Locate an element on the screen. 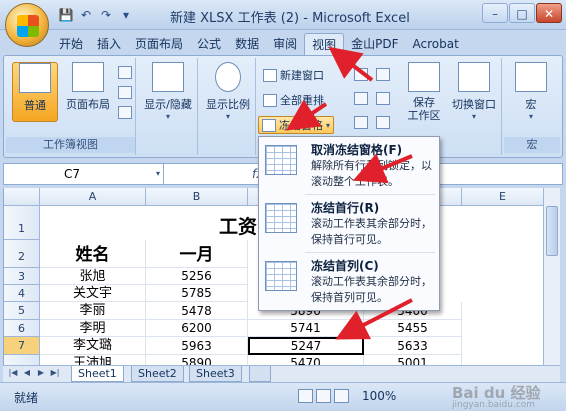  menu-item-title: 取消冻结窗格(F) is located at coordinates (357, 150).